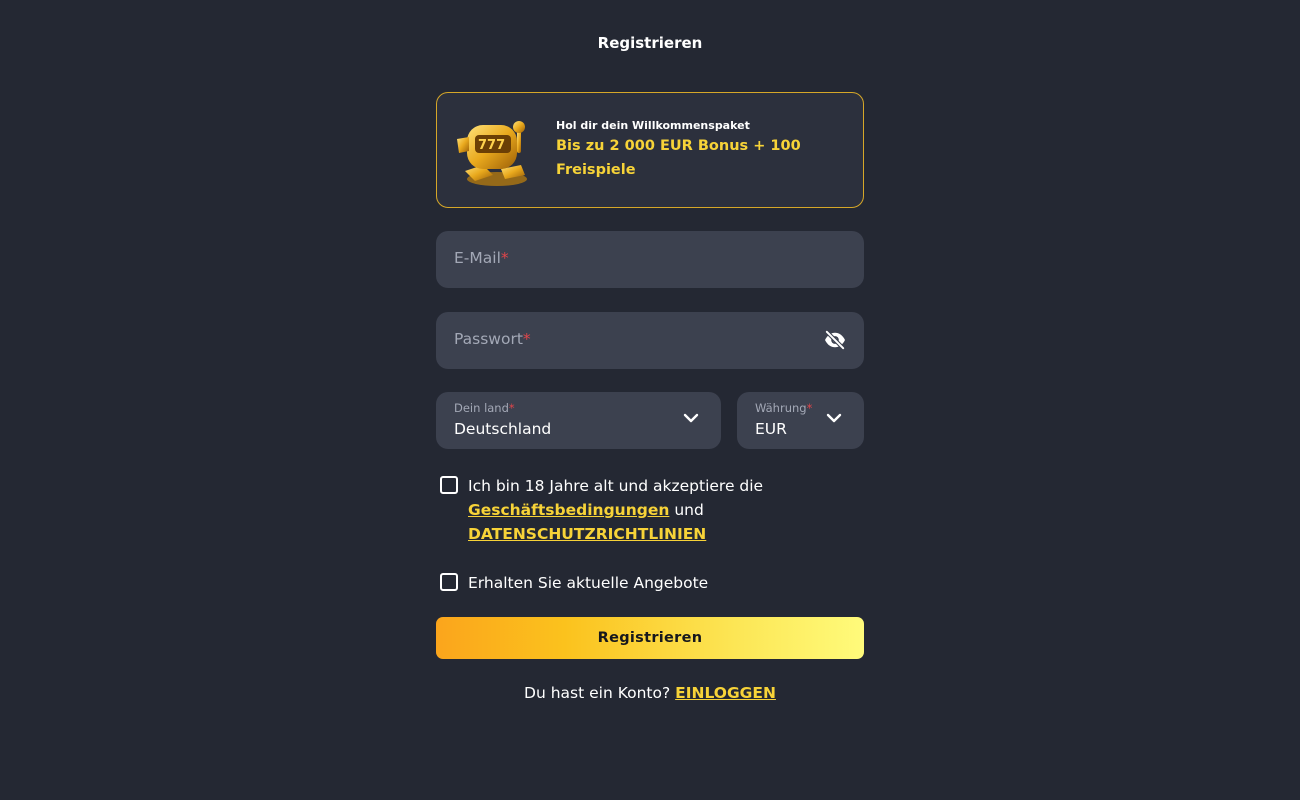  I want to click on golden-slot-machine-icon: 777, so click(492, 153).